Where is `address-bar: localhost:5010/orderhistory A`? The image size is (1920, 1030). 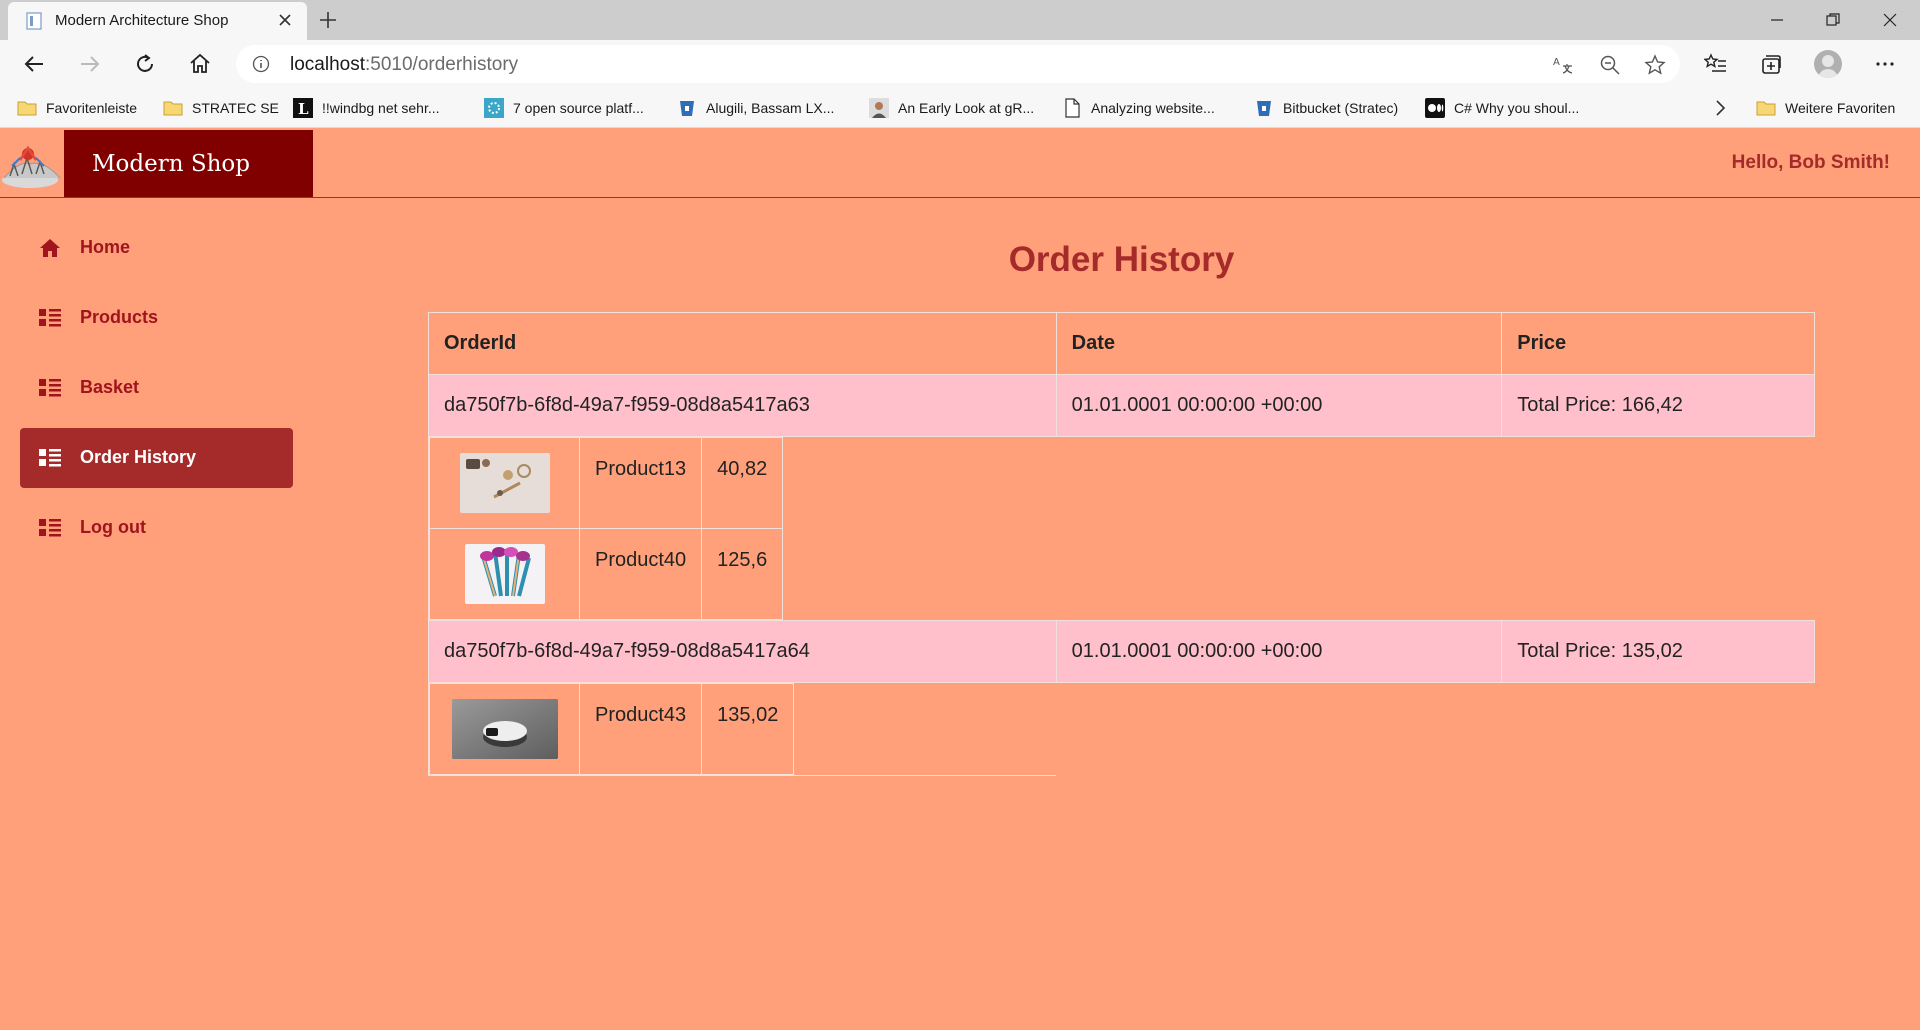
address-bar: localhost:5010/orderhistory A is located at coordinates (958, 64).